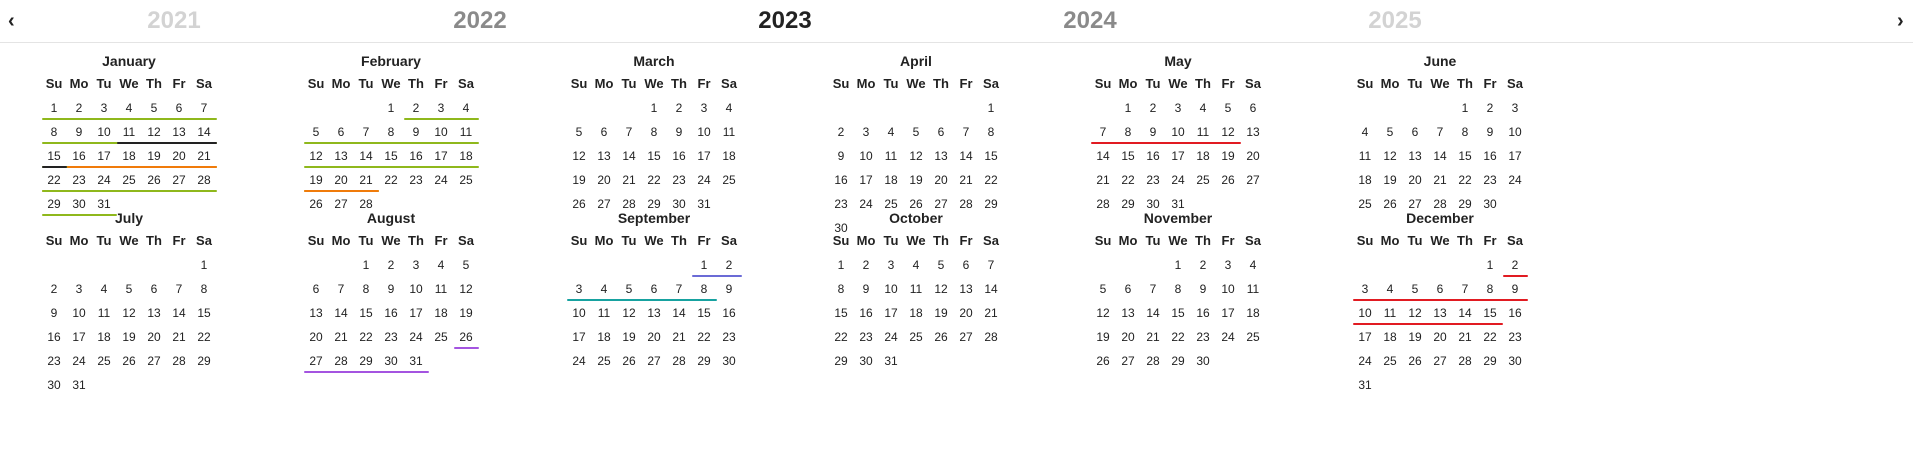 The image size is (1913, 467). Describe the element at coordinates (1394, 21) in the screenshot. I see `year-tab-2025: 2025` at that location.